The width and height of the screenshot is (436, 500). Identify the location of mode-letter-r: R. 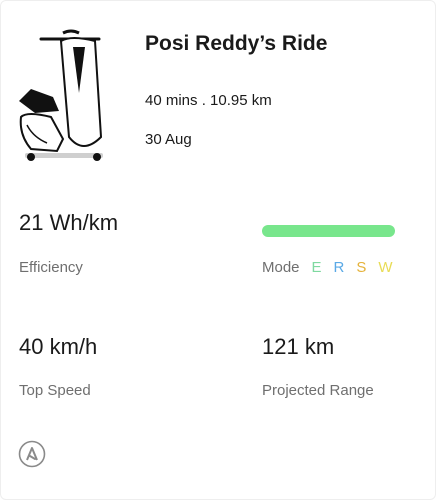
(339, 267).